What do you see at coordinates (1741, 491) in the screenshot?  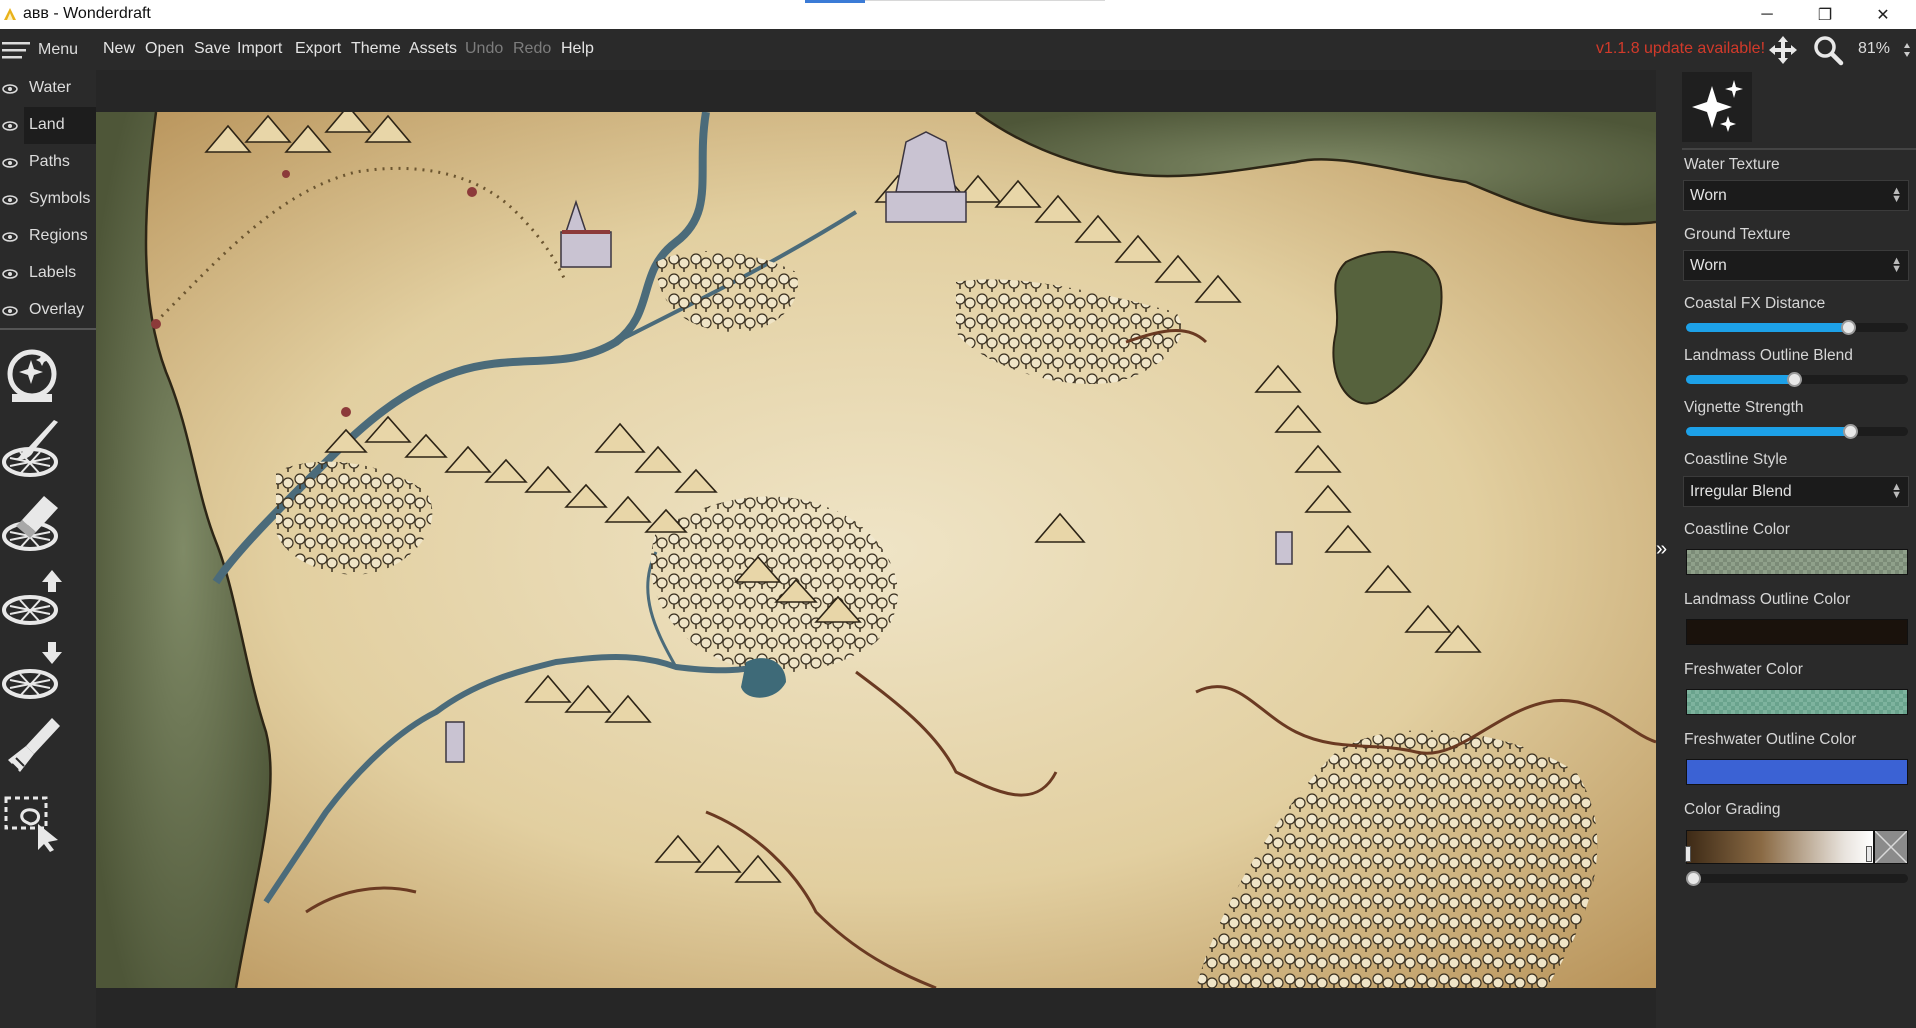 I see `coastline-style-value: Irregular Blend` at bounding box center [1741, 491].